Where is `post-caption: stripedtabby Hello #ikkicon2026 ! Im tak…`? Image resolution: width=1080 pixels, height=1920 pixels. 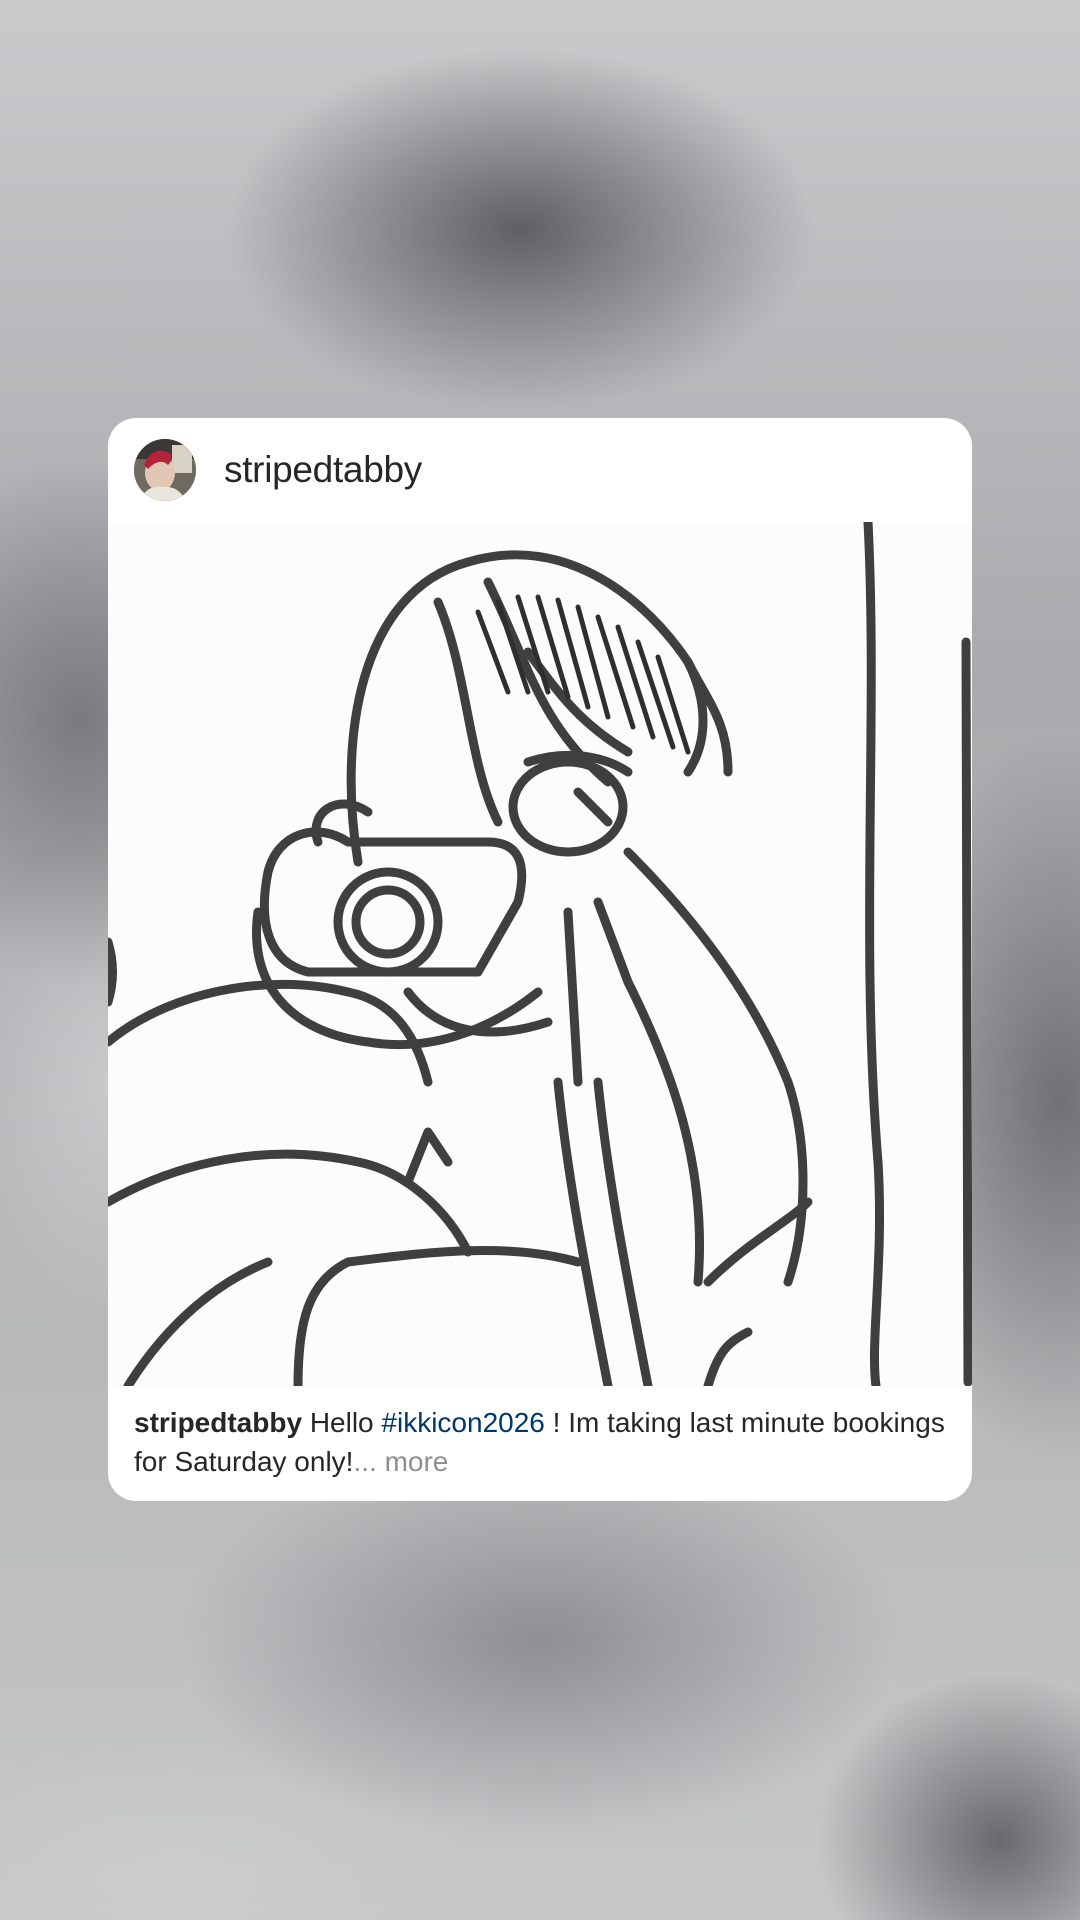
post-caption: stripedtabby Hello #ikkicon2026 ! Im tak… is located at coordinates (540, 1442).